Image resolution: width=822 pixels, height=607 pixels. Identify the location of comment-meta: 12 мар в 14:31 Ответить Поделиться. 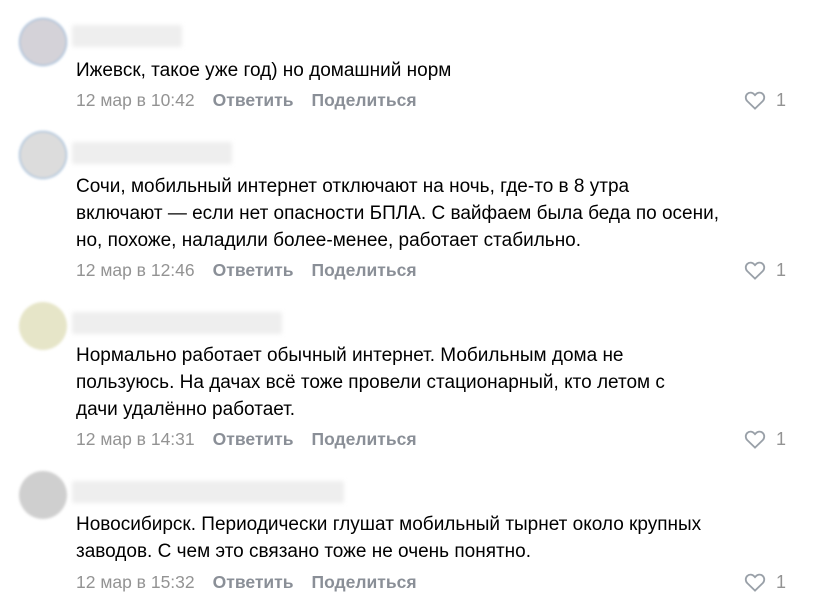
(255, 439).